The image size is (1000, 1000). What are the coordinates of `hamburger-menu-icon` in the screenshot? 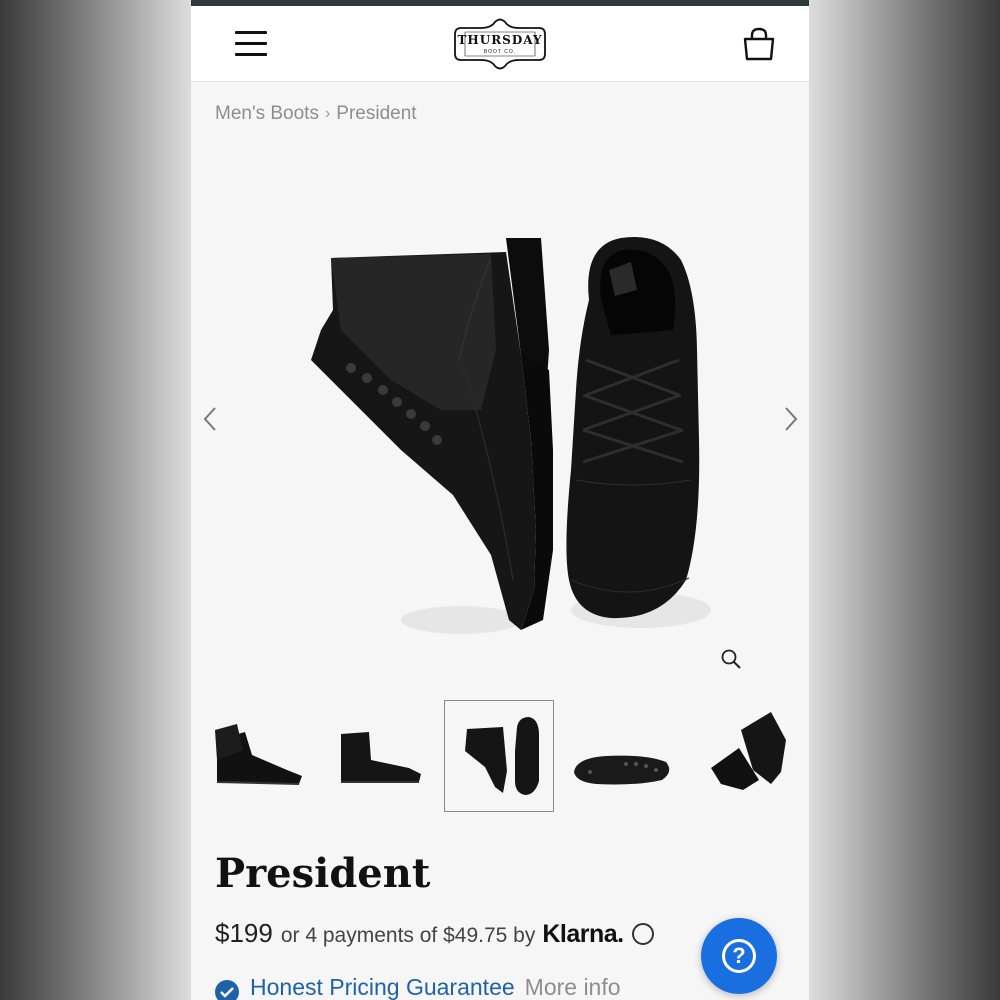 It's located at (251, 44).